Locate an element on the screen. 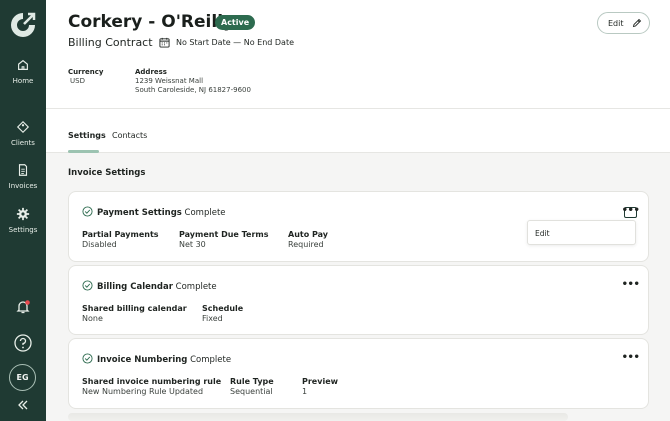 The height and width of the screenshot is (421, 670). currency-value: USD is located at coordinates (77, 81).